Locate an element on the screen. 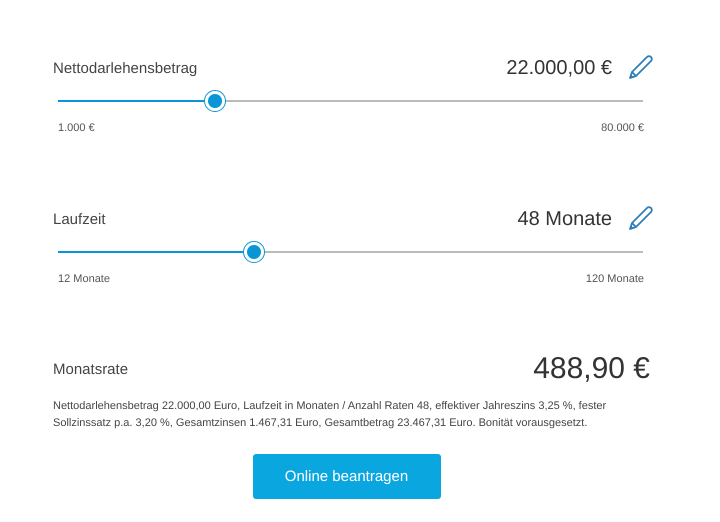  max-label: 80.000 € is located at coordinates (622, 128).